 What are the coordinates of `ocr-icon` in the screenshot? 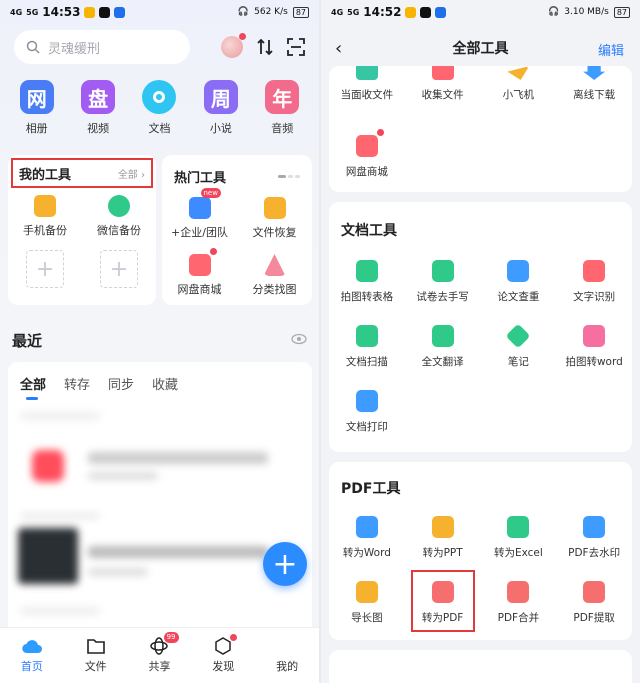 It's located at (594, 271).